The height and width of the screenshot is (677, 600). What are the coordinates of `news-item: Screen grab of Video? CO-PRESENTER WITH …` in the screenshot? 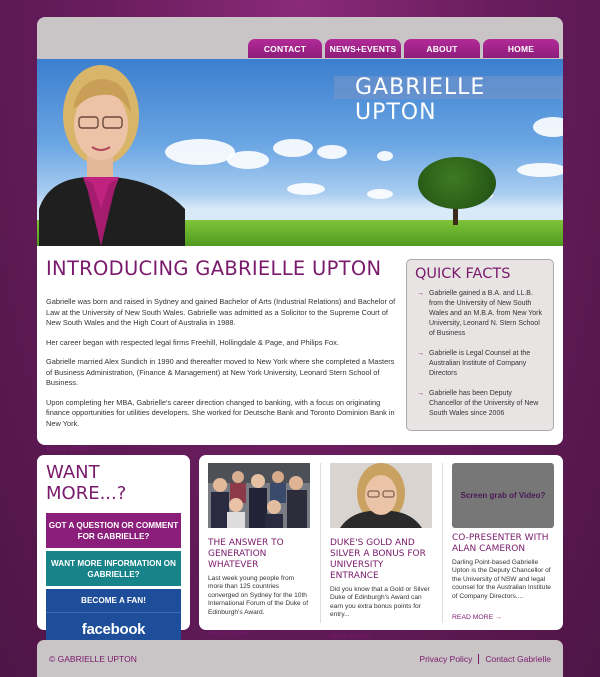 It's located at (503, 543).